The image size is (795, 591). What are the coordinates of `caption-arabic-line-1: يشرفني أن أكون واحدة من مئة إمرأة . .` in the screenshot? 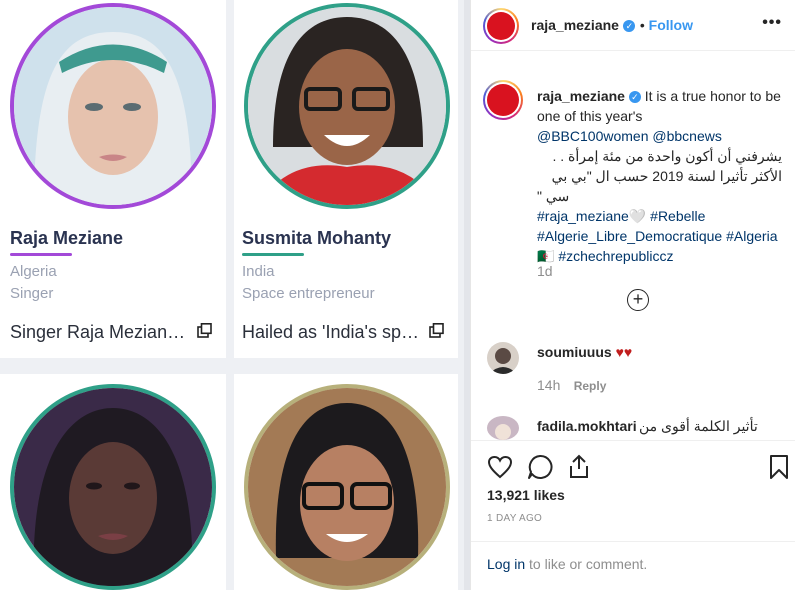 It's located at (667, 156).